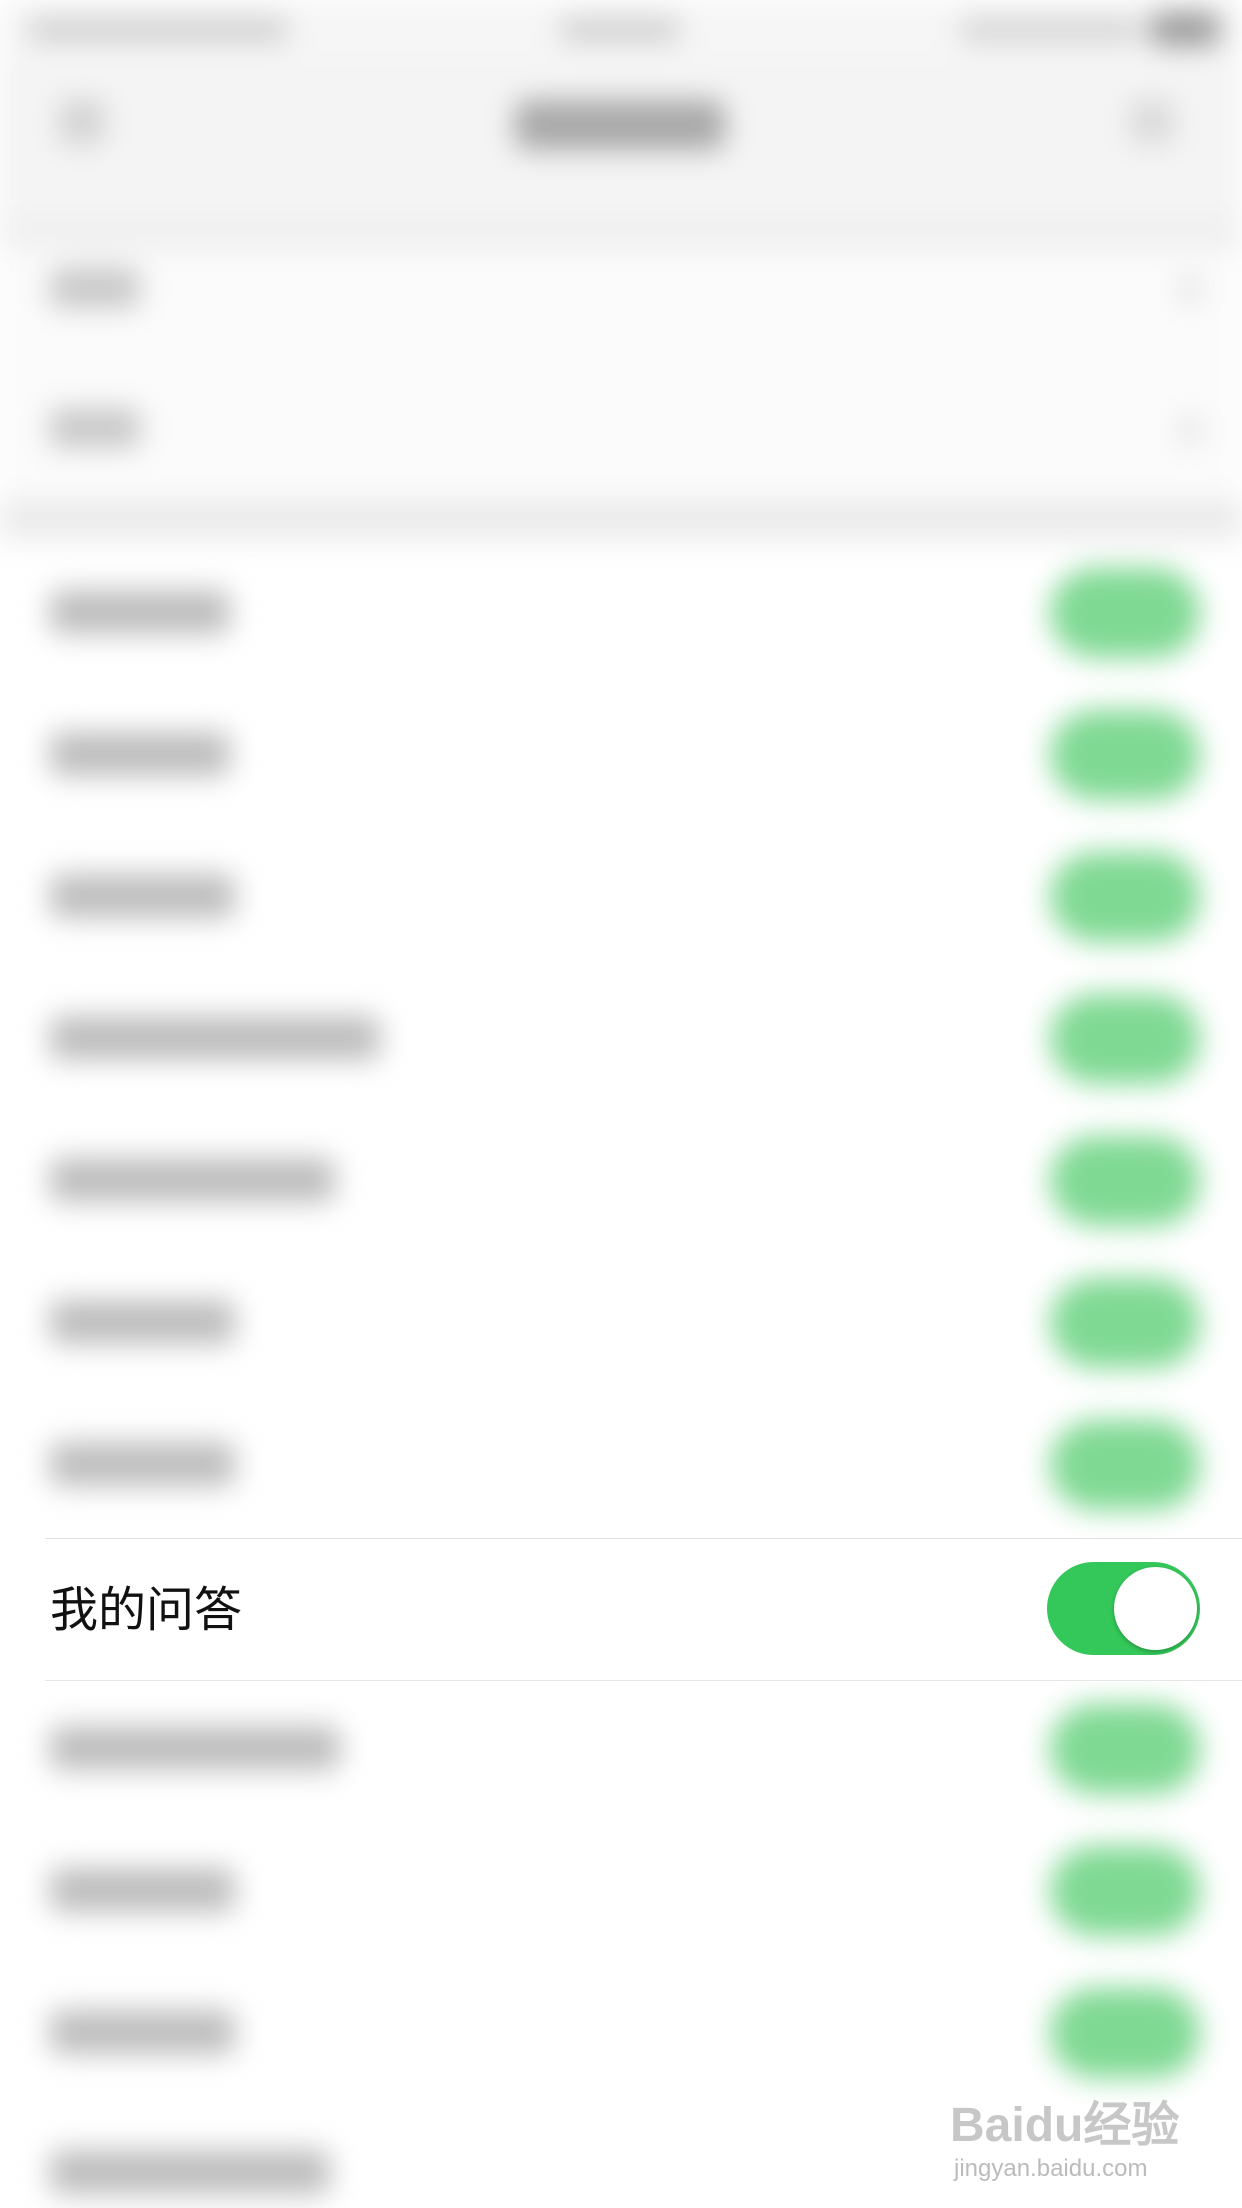 This screenshot has height=2208, width=1242. Describe the element at coordinates (621, 375) in the screenshot. I see `settings-section-top` at that location.